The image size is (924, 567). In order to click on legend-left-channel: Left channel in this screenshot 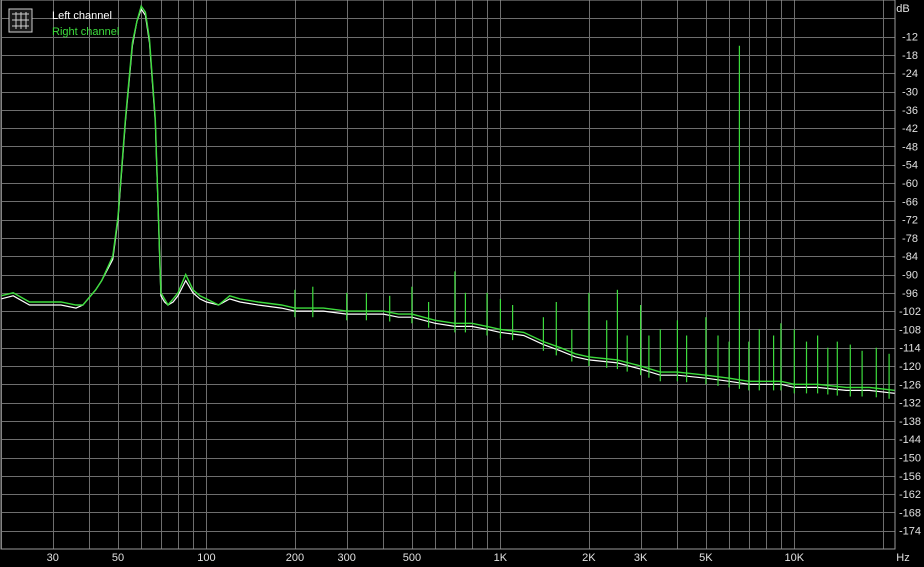, I will do `click(82, 16)`.